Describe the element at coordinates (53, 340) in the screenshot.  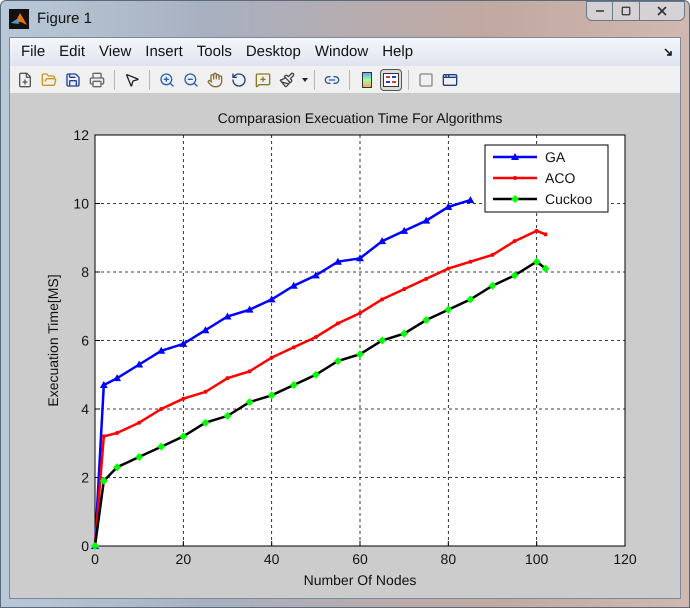
I see `y-axis-label: Execuation Time[MS]` at that location.